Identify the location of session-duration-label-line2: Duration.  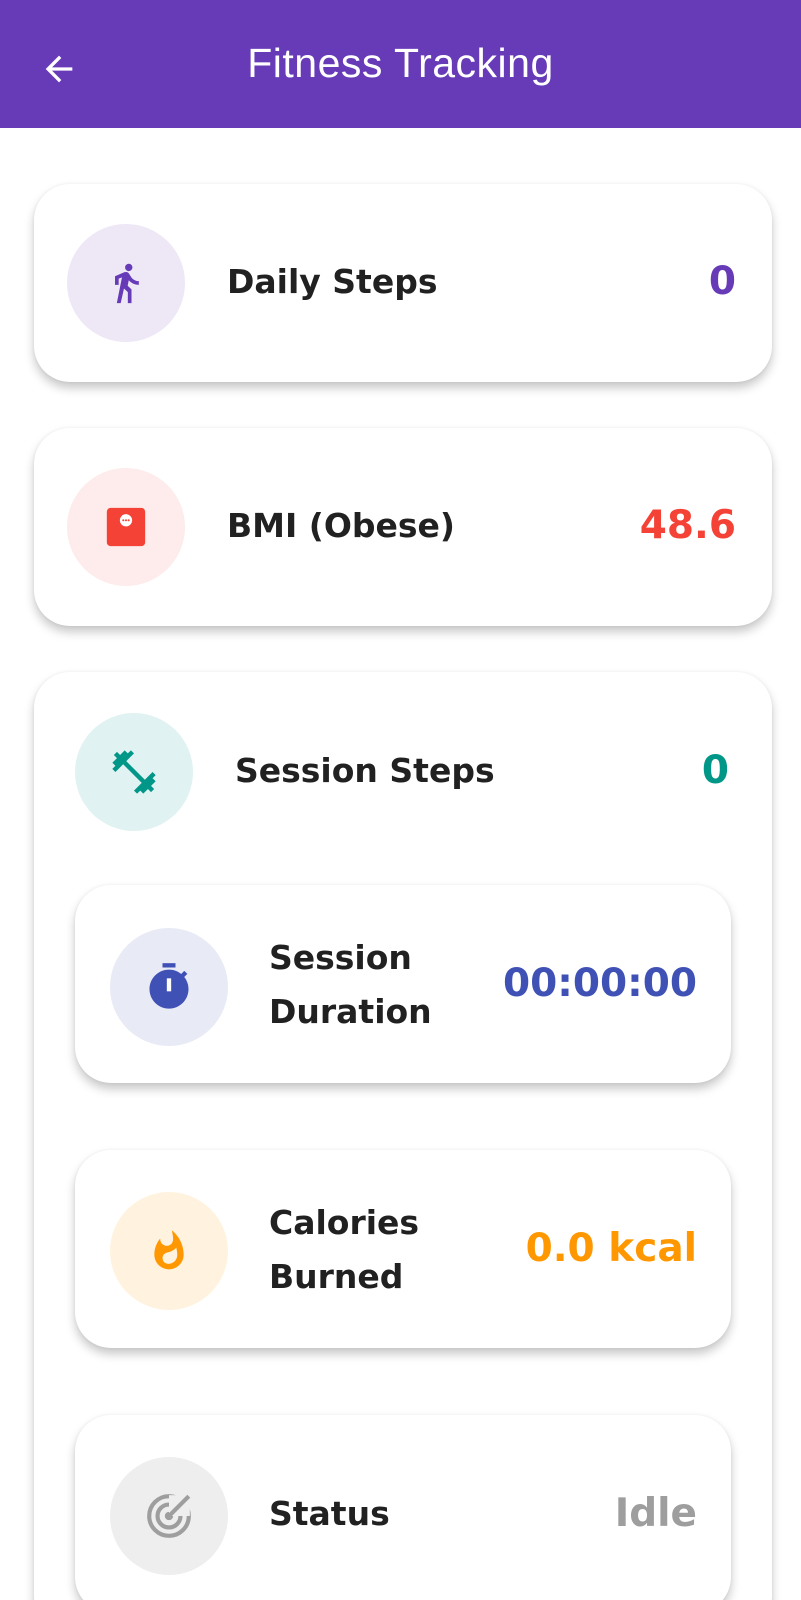
(350, 1011).